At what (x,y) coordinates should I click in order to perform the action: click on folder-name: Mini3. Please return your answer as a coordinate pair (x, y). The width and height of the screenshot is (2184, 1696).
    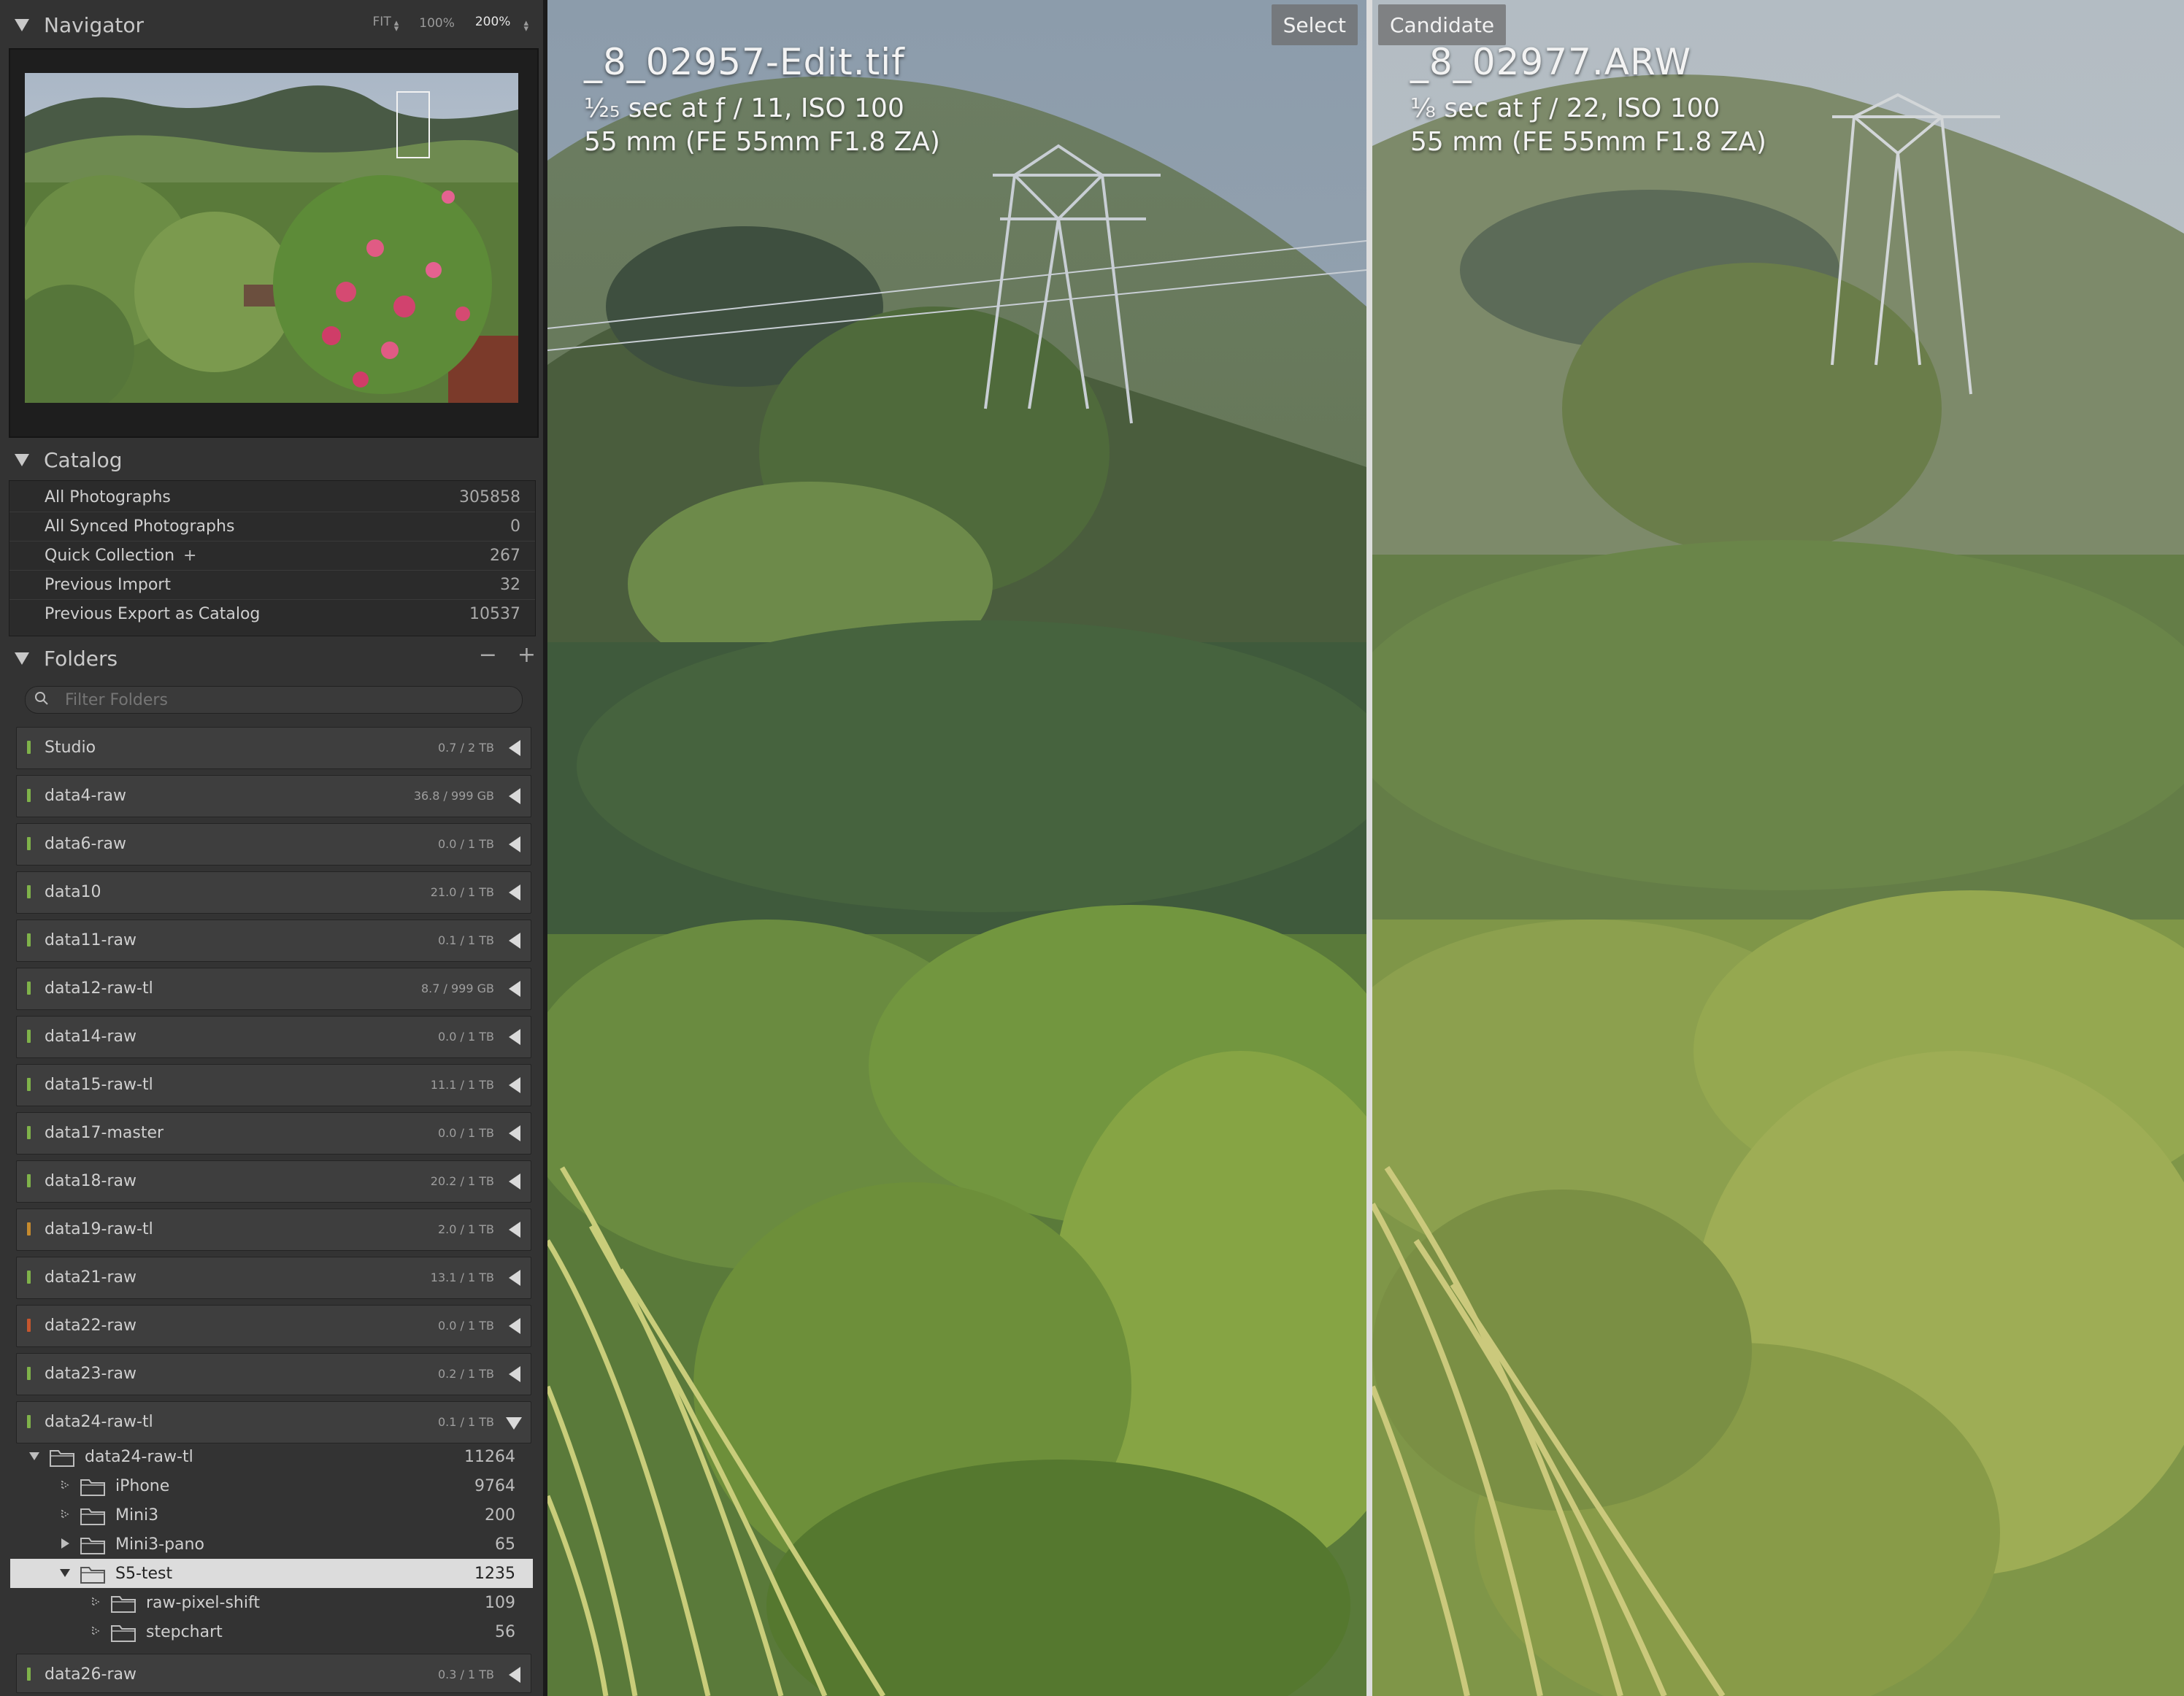
    Looking at the image, I should click on (137, 1515).